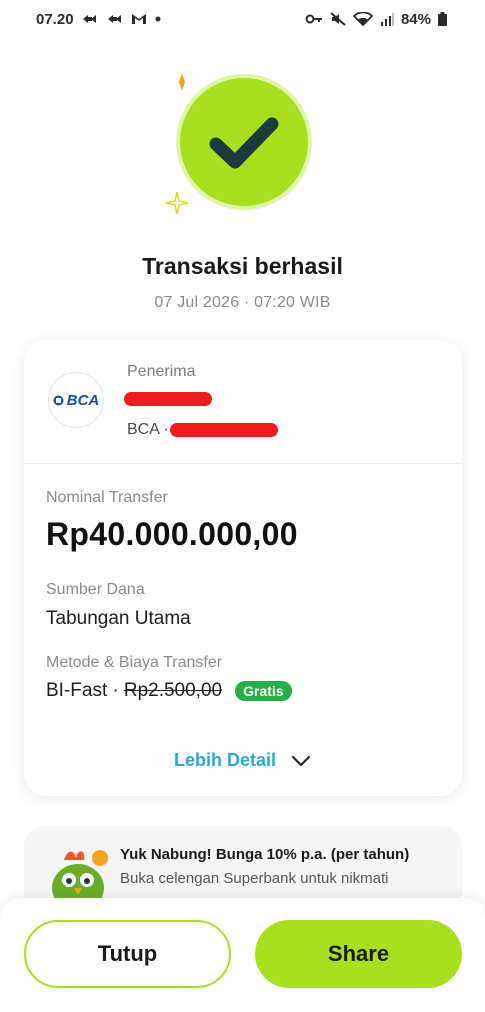  I want to click on recipient-bank: BCA ·, so click(148, 429).